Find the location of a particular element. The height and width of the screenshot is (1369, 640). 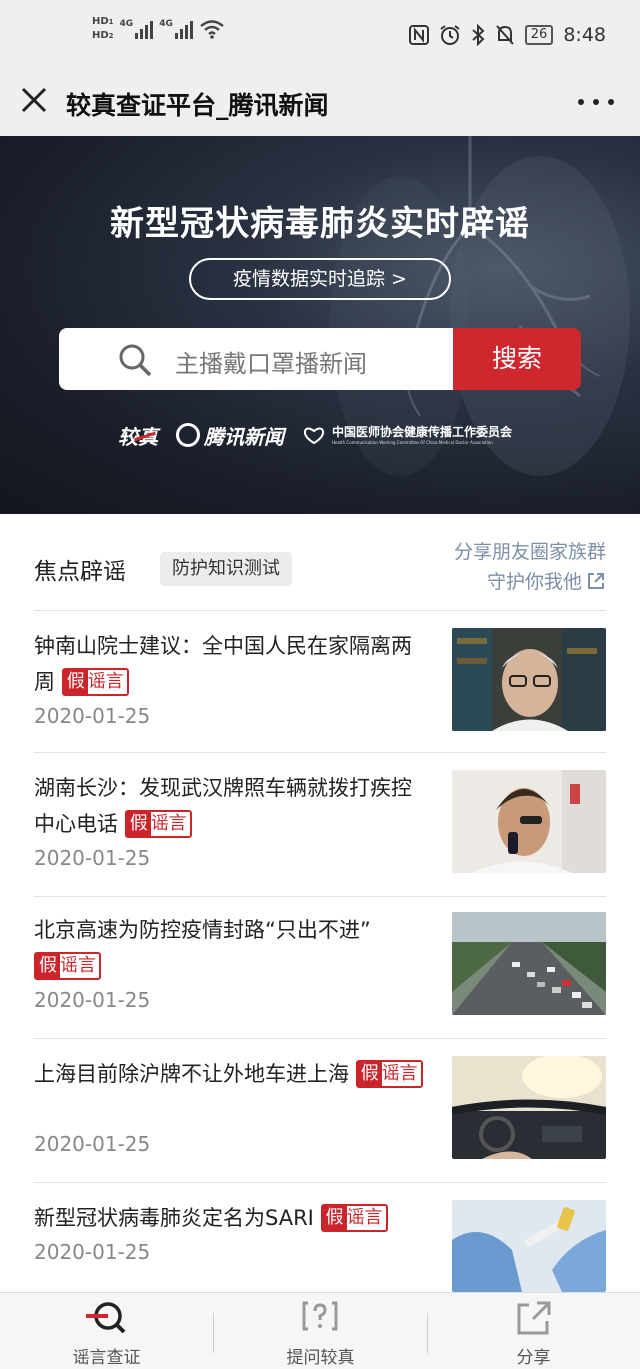

protection-quiz-button: 防护知识测试 is located at coordinates (226, 569).